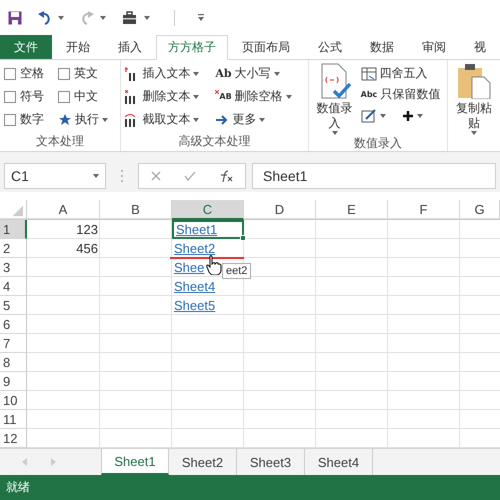  I want to click on ribbon-button: Abc 只保留数值, so click(400, 94).